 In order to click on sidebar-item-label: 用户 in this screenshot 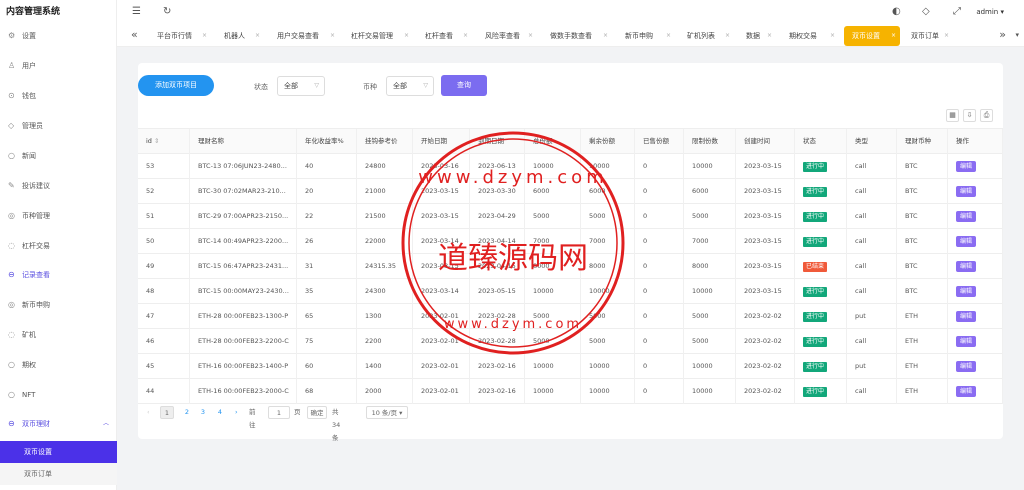, I will do `click(29, 66)`.